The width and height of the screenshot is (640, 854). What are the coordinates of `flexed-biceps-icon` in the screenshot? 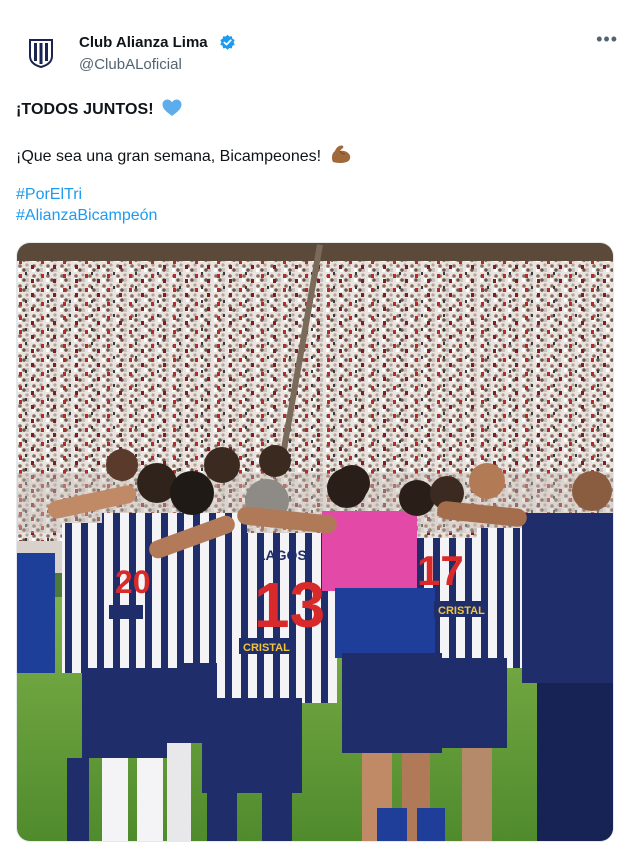 It's located at (340, 154).